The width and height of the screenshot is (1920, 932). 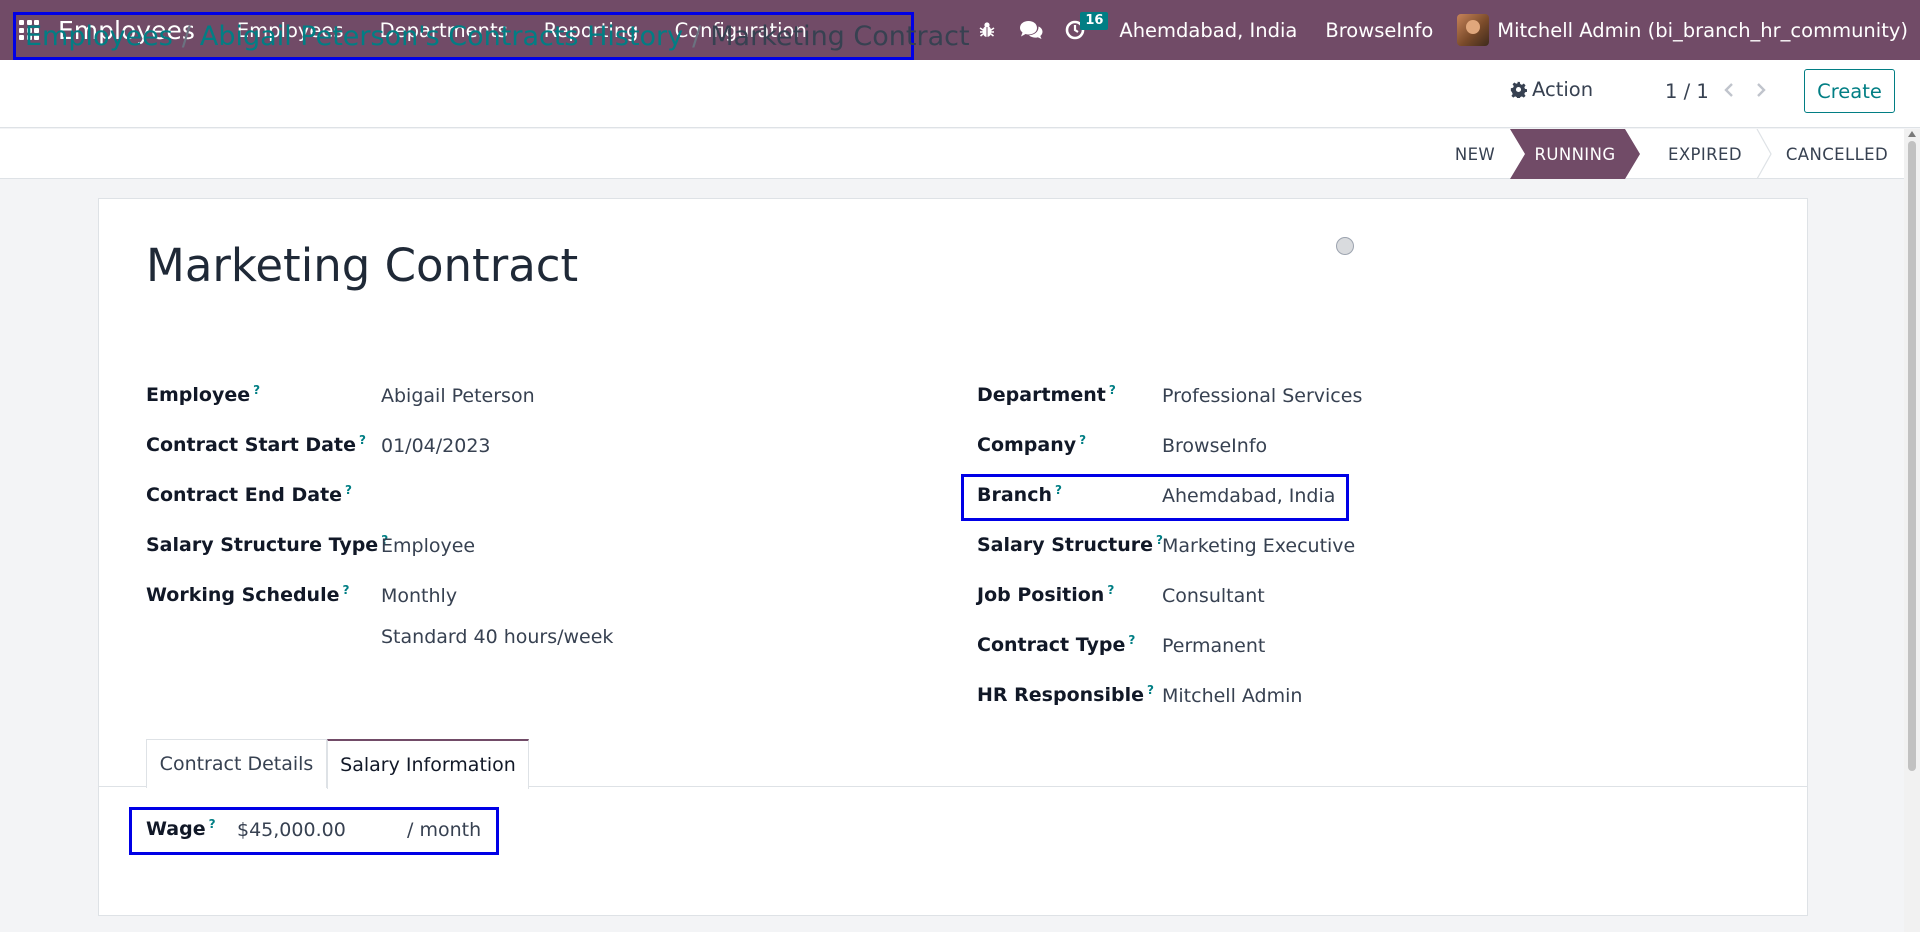 I want to click on contract-end-date-label: Contract End Date?, so click(x=249, y=494).